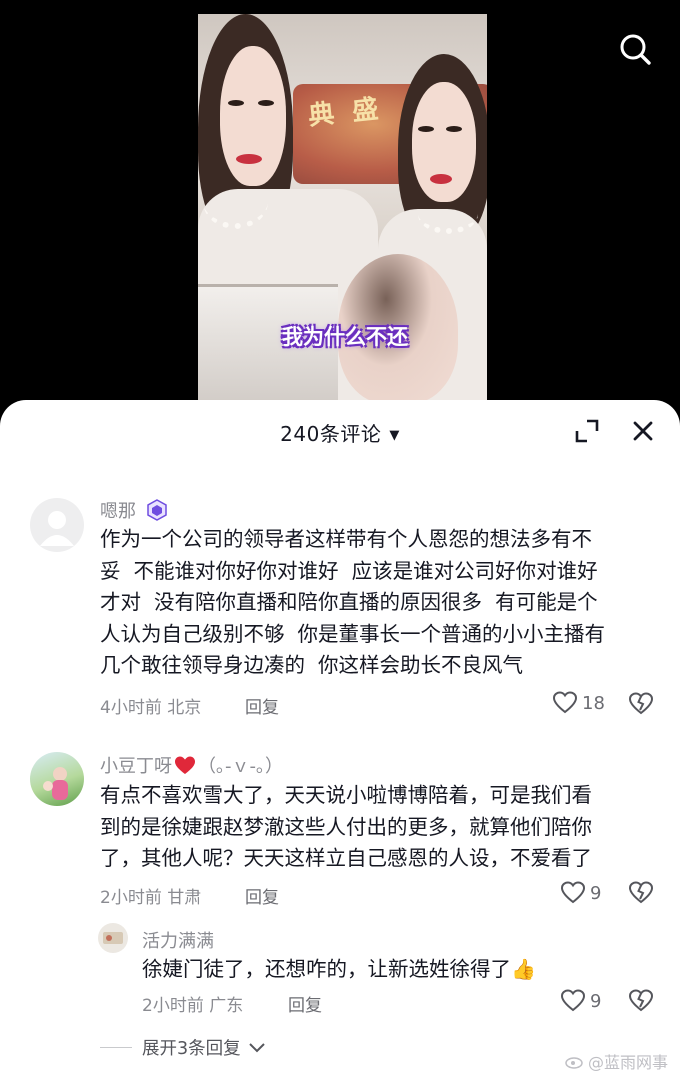  What do you see at coordinates (523, 969) in the screenshot?
I see `thumbs-up-icon: 👍` at bounding box center [523, 969].